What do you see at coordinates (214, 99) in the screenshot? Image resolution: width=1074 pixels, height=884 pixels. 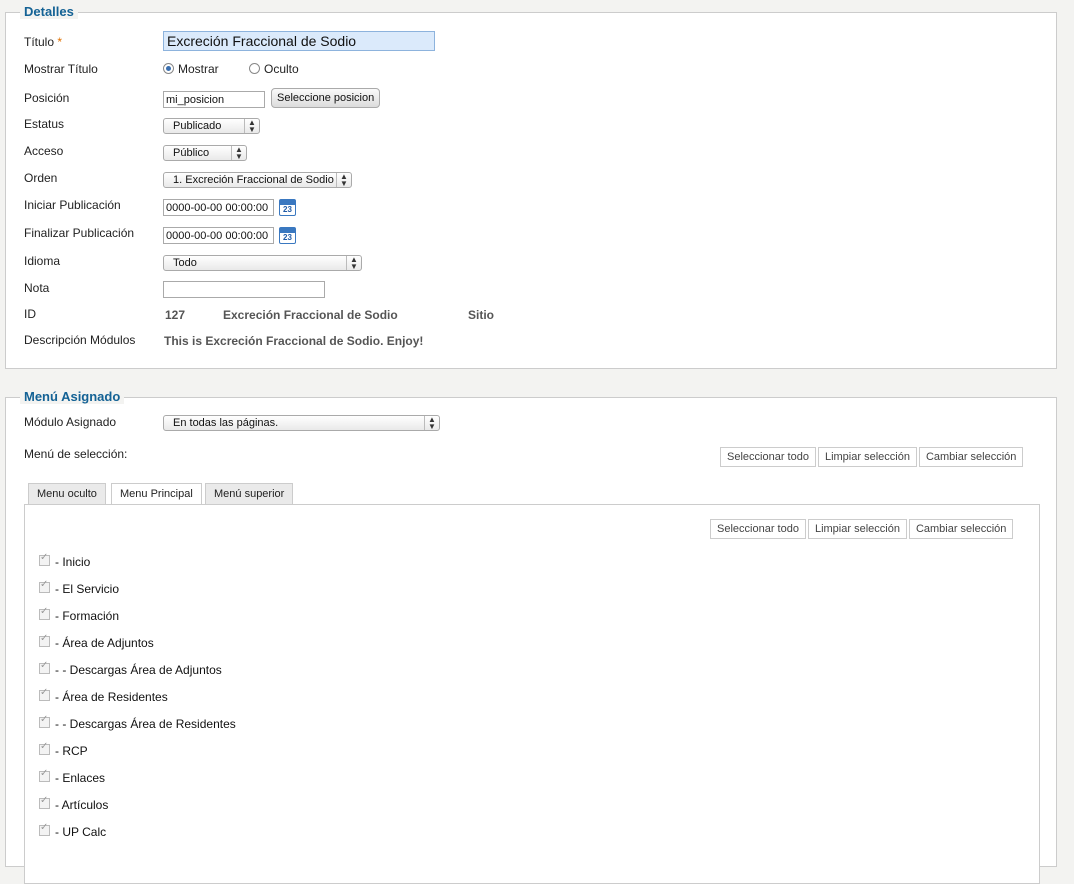 I see `position-input` at bounding box center [214, 99].